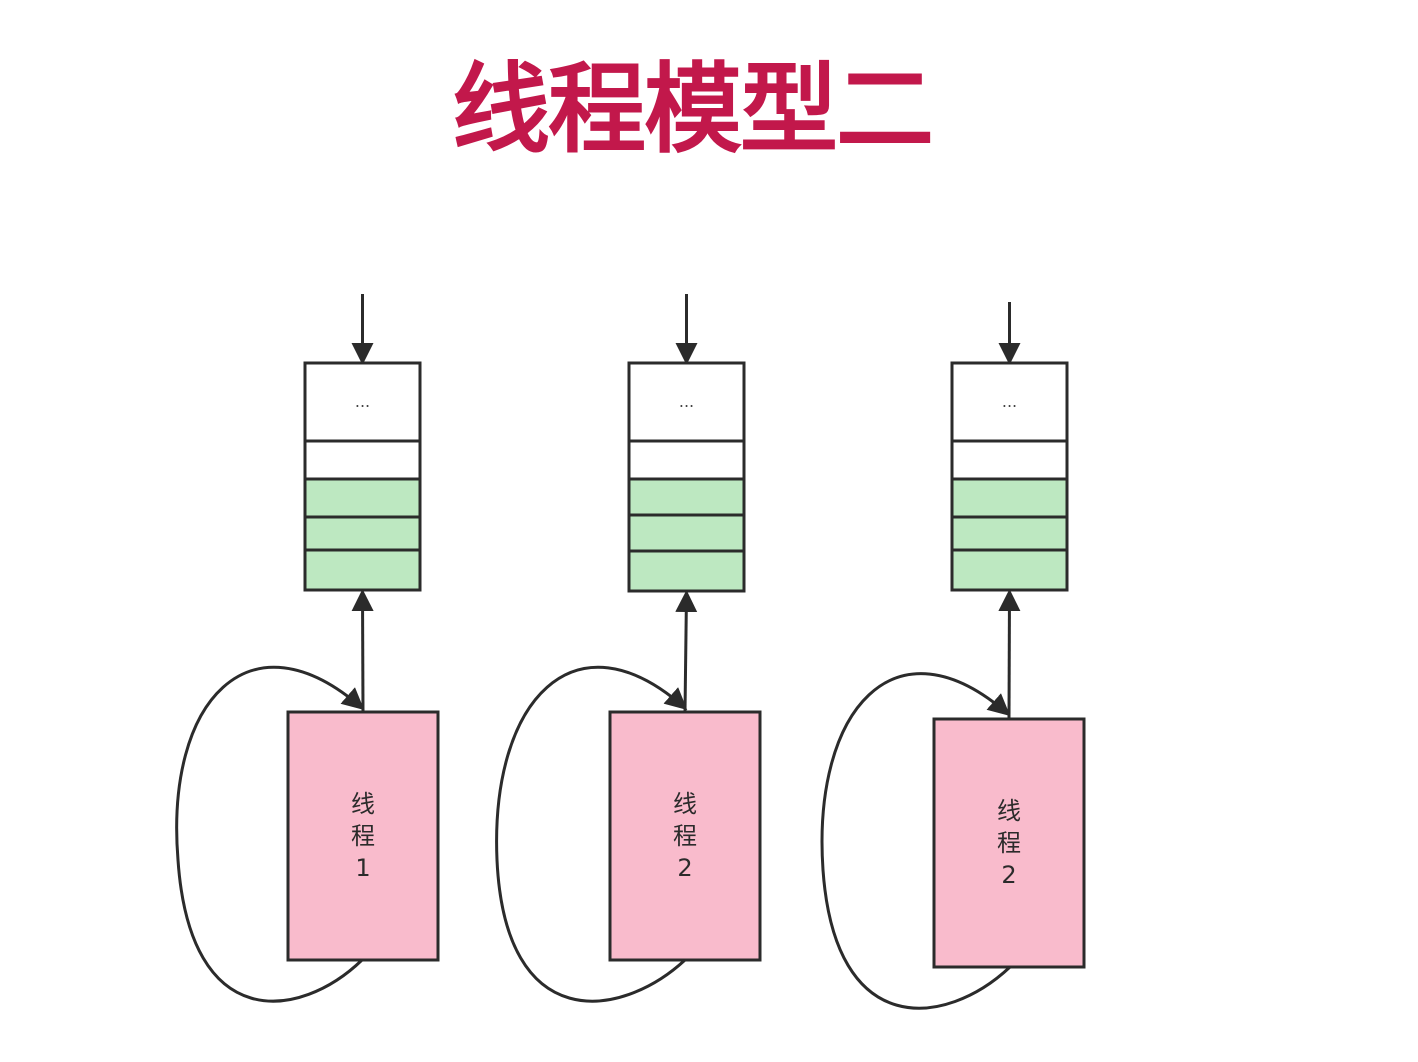 This screenshot has width=1418, height=1062. Describe the element at coordinates (953, 656) in the screenshot. I see `thread-unit-3: ... 线程 2` at that location.